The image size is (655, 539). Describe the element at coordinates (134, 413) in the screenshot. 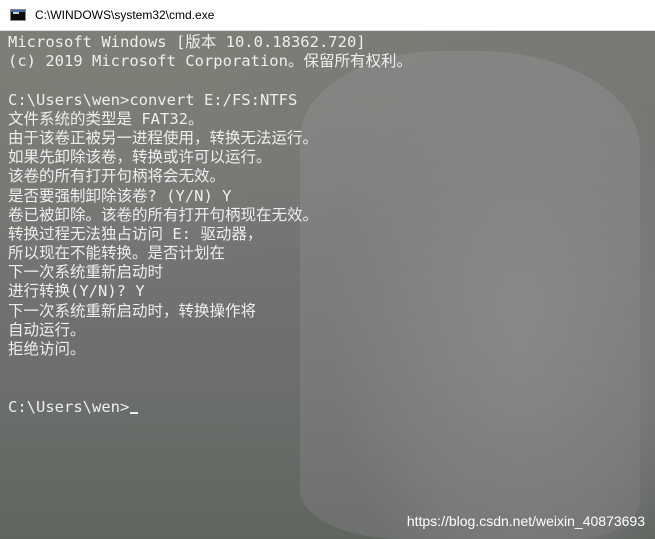

I see `text-cursor` at that location.